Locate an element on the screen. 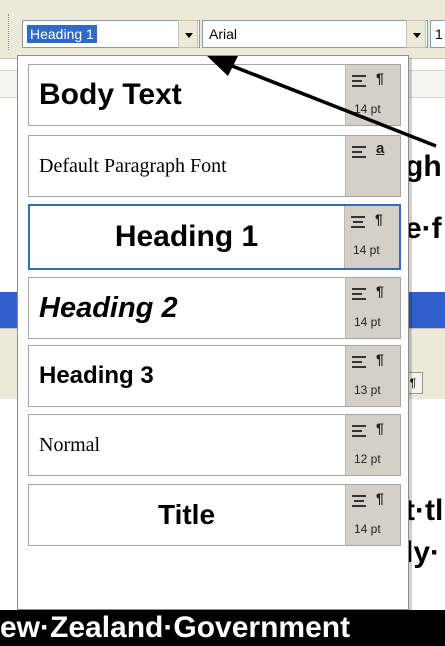 The image size is (445, 646). style-value: Heading 1 is located at coordinates (62, 34).